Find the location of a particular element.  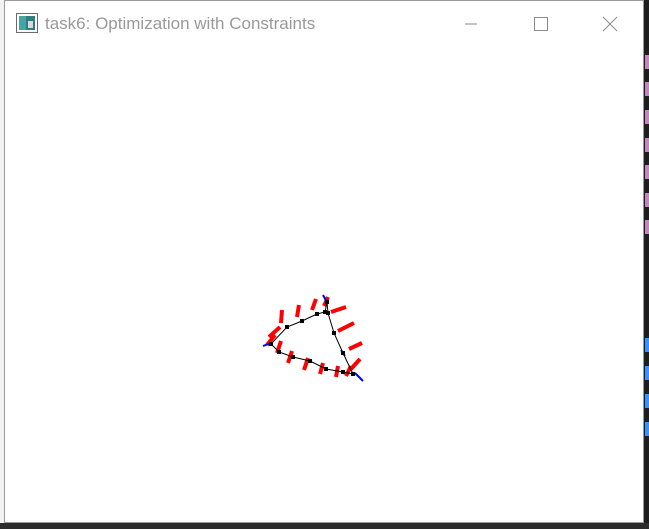

close-button is located at coordinates (610, 24).